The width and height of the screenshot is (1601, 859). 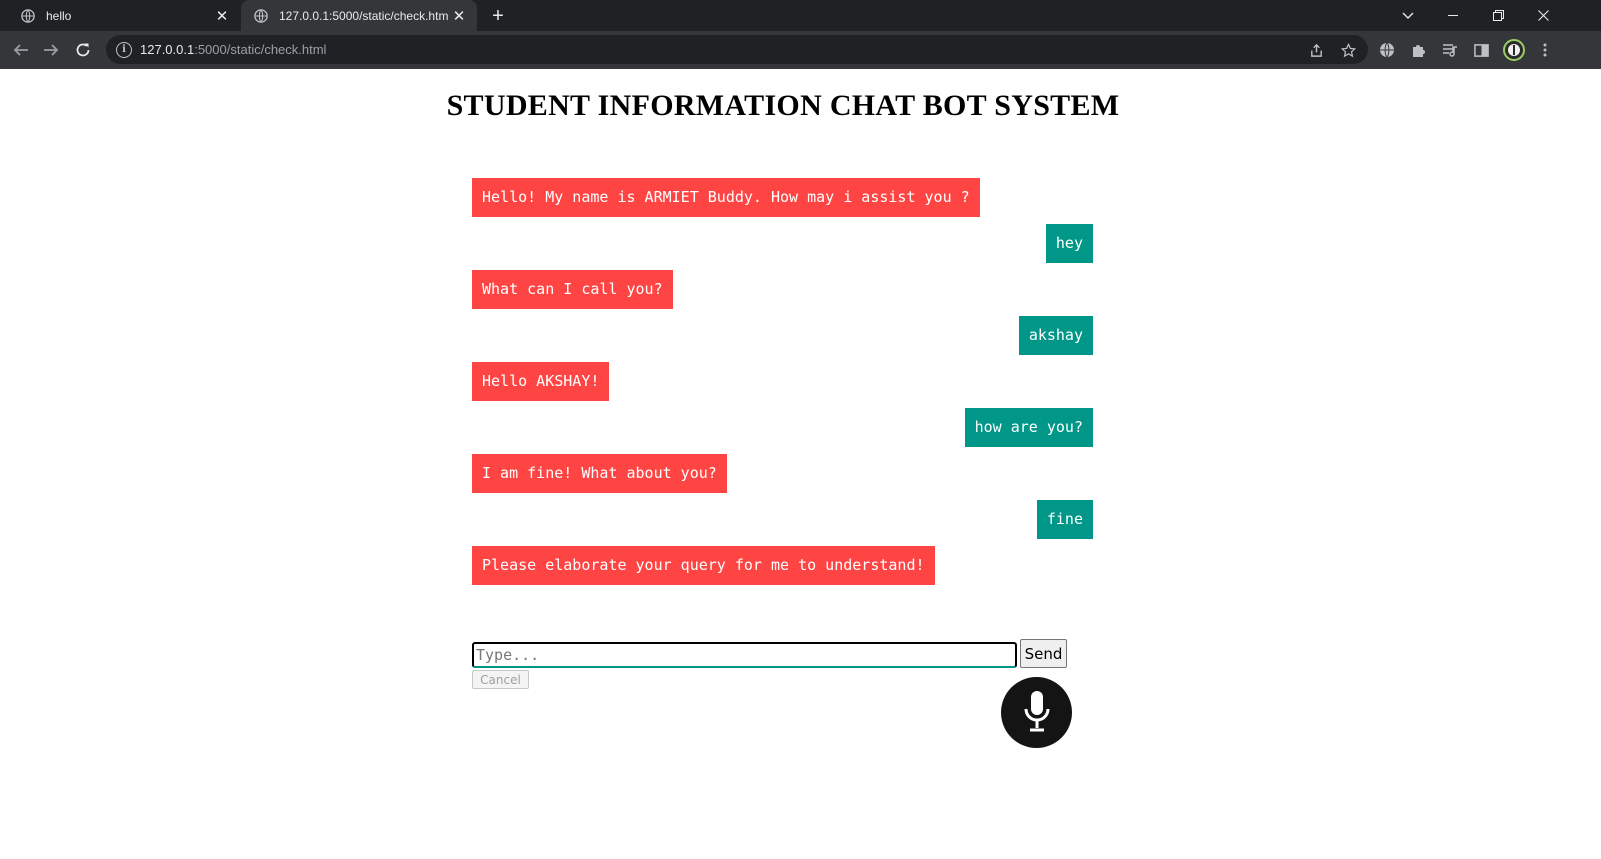 What do you see at coordinates (737, 49) in the screenshot?
I see `address-bar: i 127.0.0.1:5000/static/check.html` at bounding box center [737, 49].